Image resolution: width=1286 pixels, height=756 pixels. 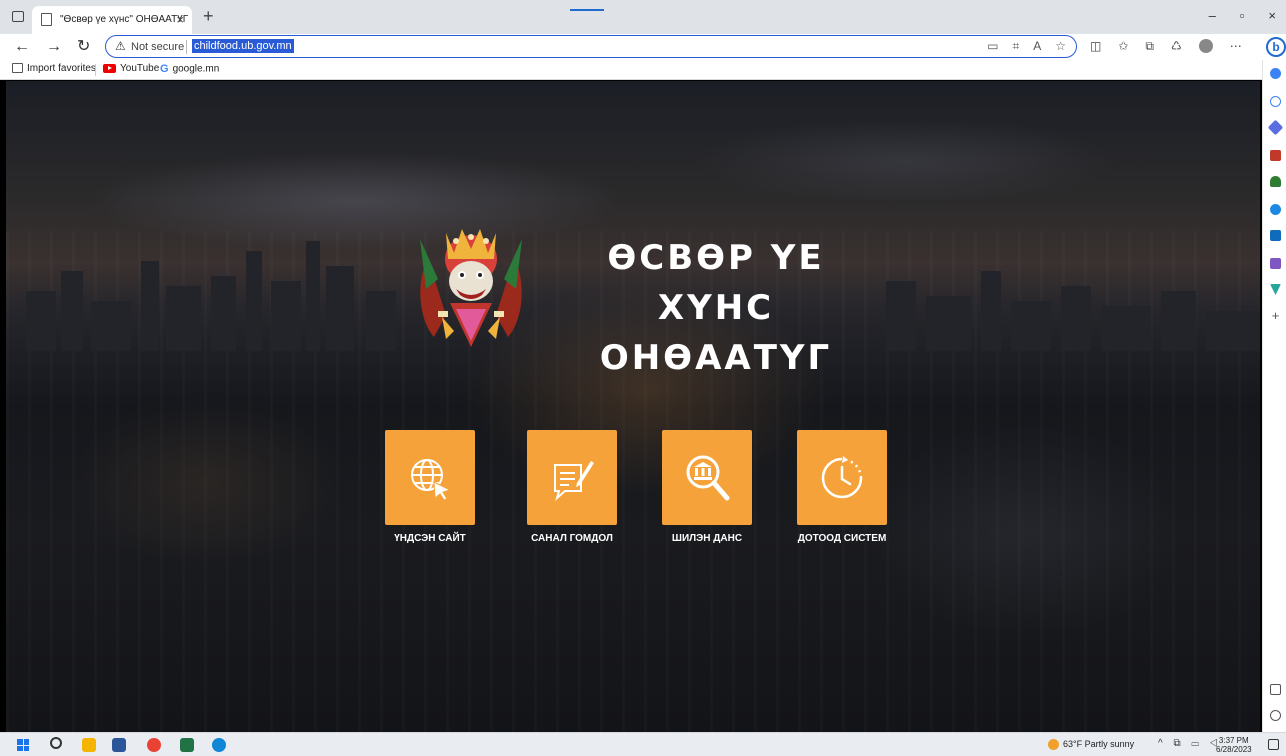 What do you see at coordinates (119, 745) in the screenshot?
I see `word-icon` at bounding box center [119, 745].